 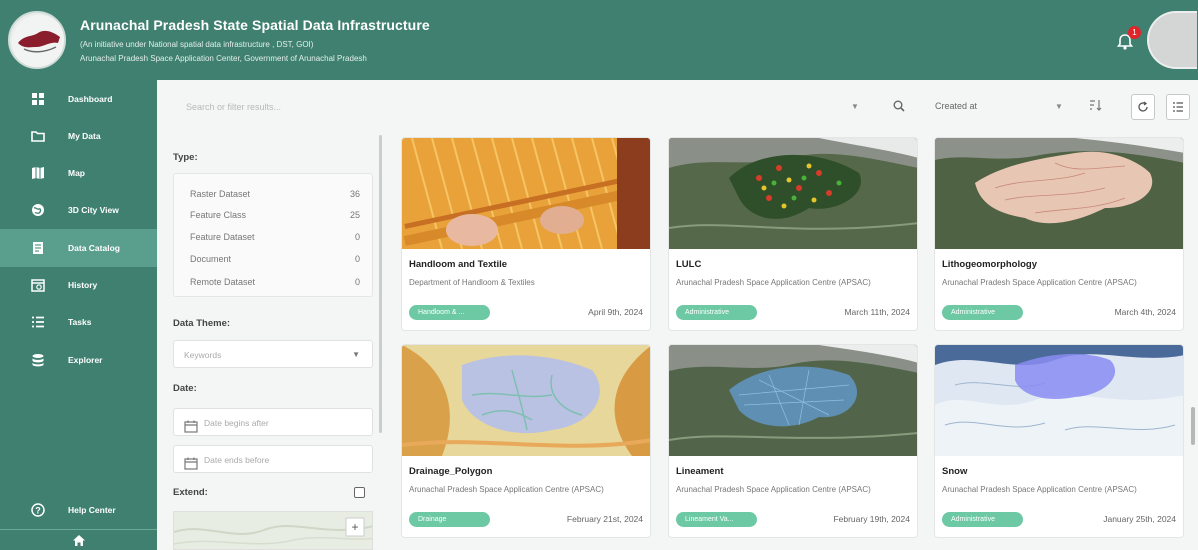 What do you see at coordinates (700, 471) in the screenshot?
I see `dataset-title: Lineament` at bounding box center [700, 471].